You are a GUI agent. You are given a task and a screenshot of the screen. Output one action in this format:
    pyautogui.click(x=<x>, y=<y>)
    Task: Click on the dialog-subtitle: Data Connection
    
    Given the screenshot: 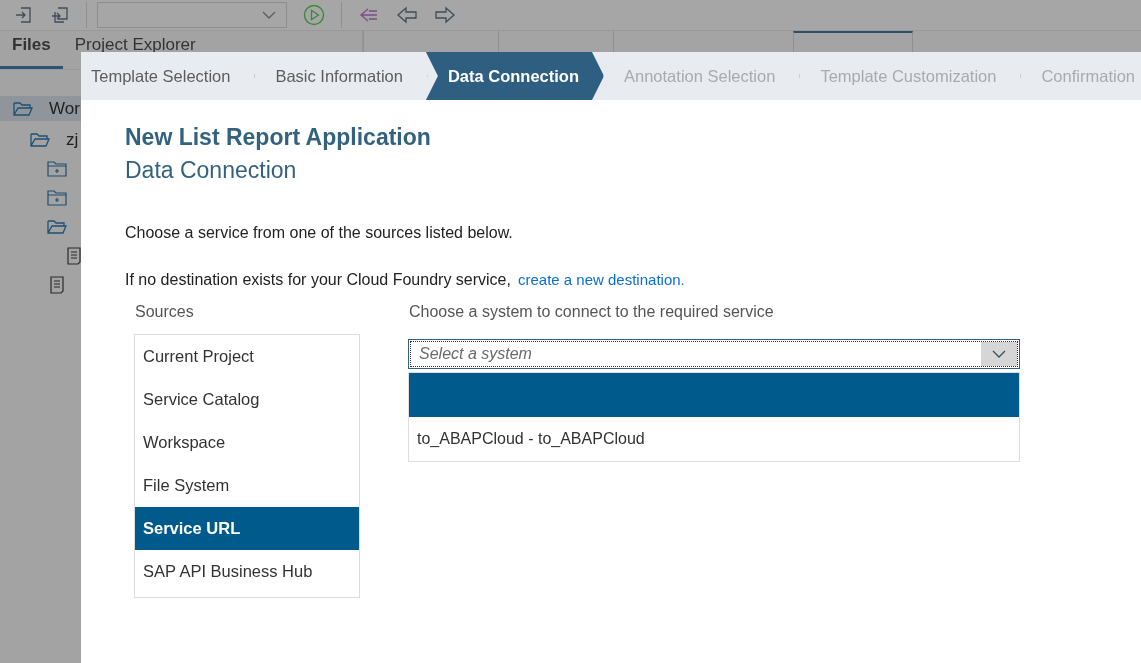 What is the action you would take?
    pyautogui.click(x=211, y=170)
    